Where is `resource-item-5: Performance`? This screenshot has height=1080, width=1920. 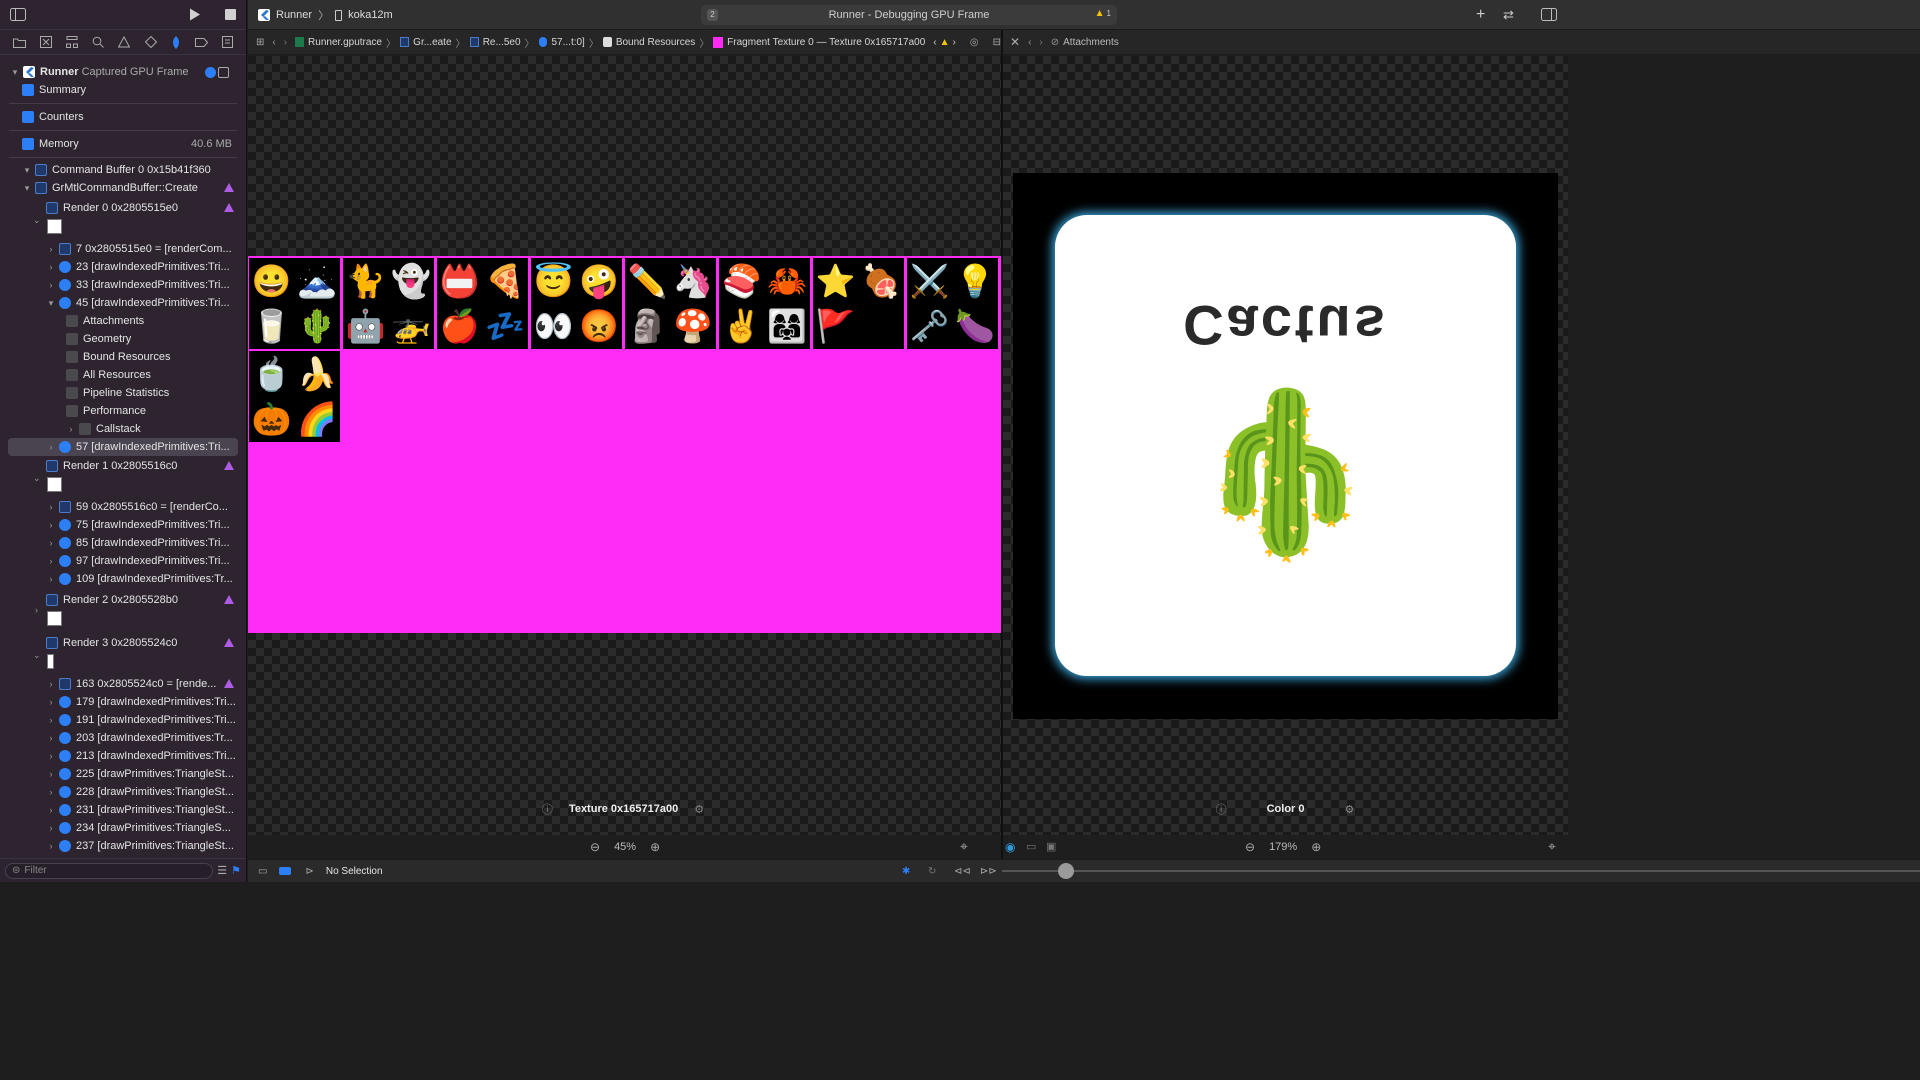
resource-item-5: Performance is located at coordinates (156, 411).